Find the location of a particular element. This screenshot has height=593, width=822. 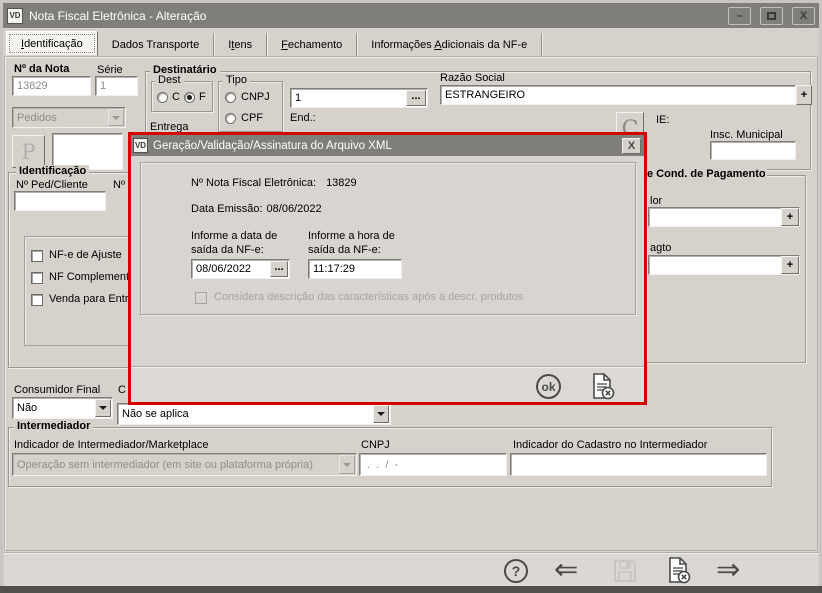

hora-saida-field: 11:17:29 is located at coordinates (355, 269).